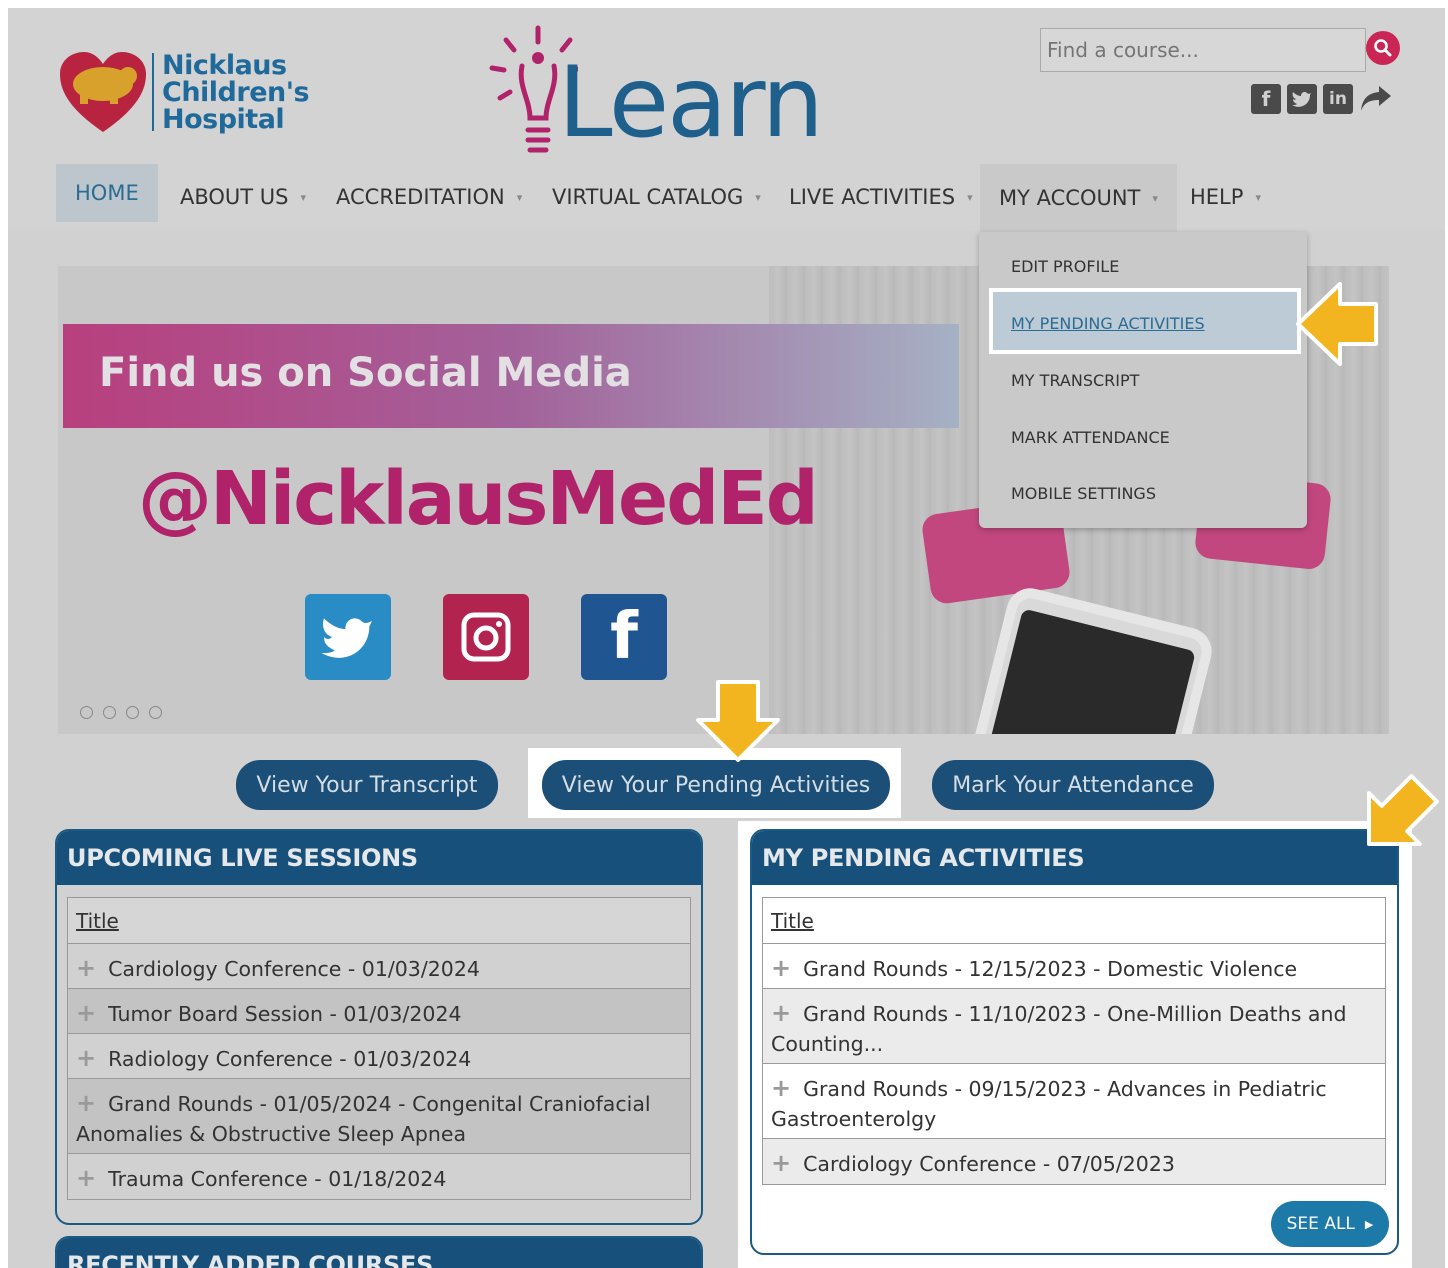 The image size is (1448, 1268). I want to click on view-pending-activities-button: View Your Pending Activities, so click(716, 785).